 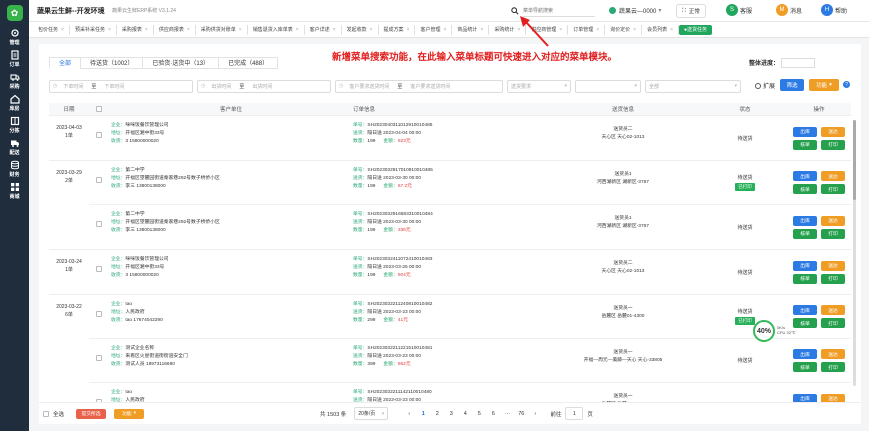 What do you see at coordinates (419, 86) in the screenshot?
I see `customer-time-range: ◷ 客户要求送货时间 至 客户要求送货时间` at bounding box center [419, 86].